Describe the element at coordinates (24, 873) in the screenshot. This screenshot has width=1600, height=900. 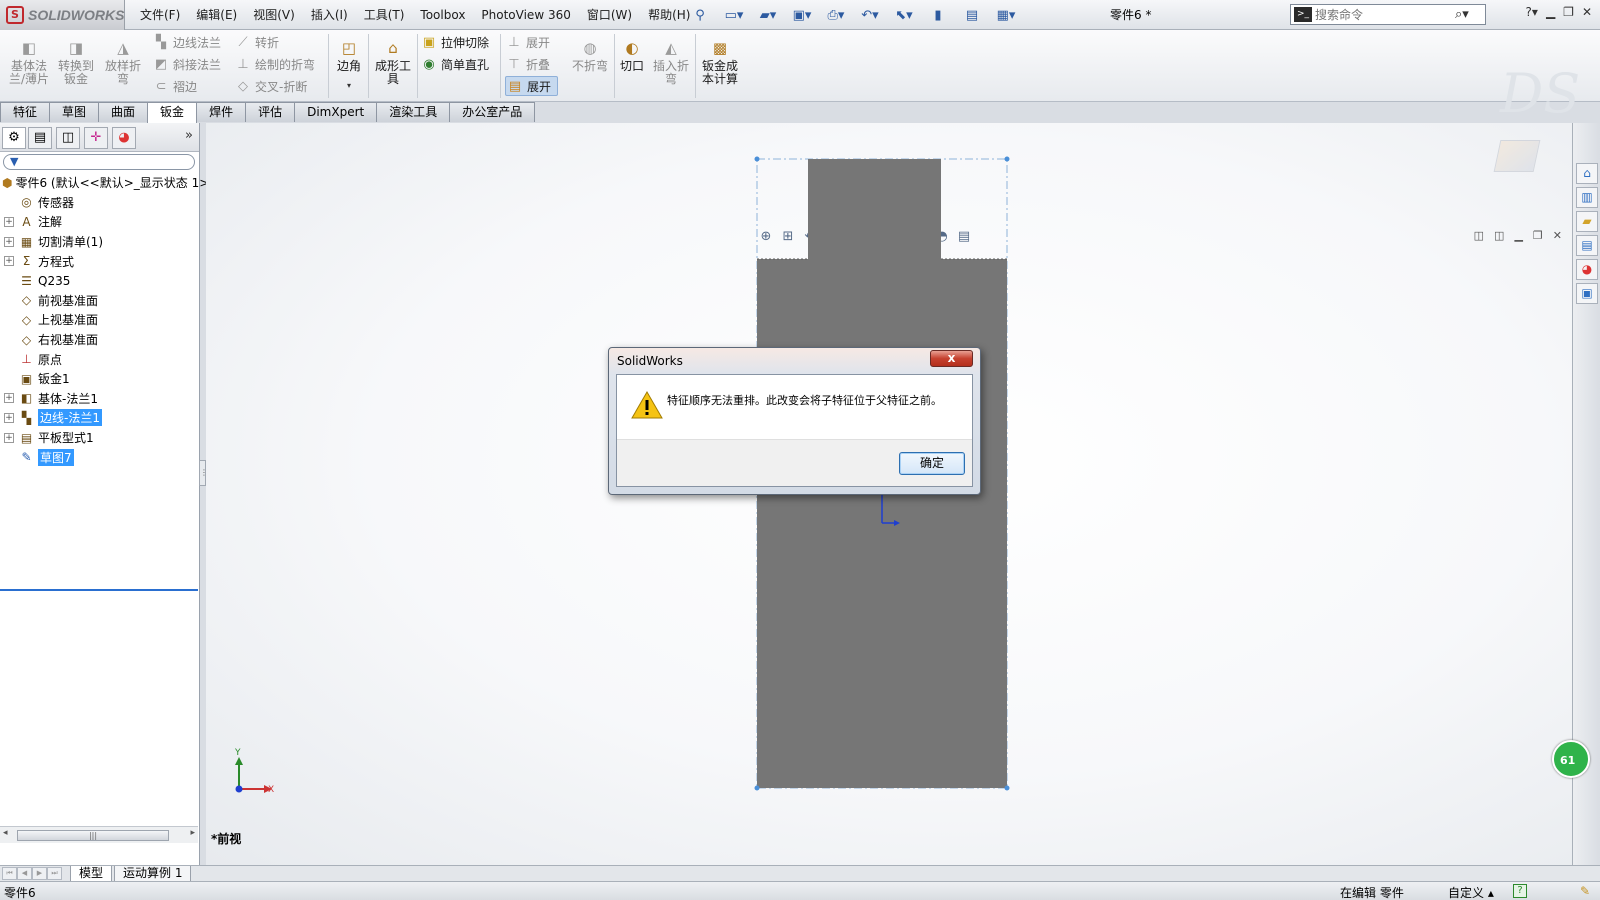
I see `prev-tab-icon: ◀` at that location.